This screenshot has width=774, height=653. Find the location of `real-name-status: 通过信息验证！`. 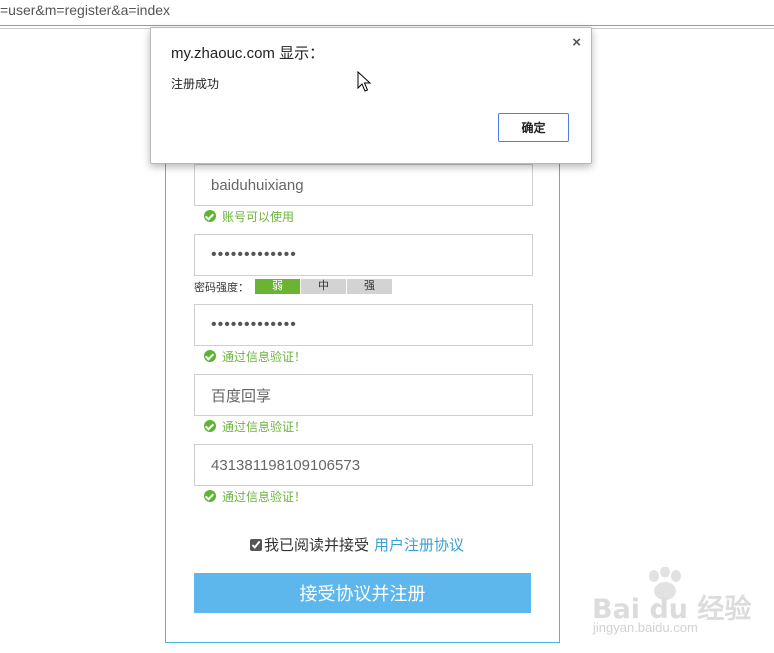

real-name-status: 通过信息验证！ is located at coordinates (255, 426).